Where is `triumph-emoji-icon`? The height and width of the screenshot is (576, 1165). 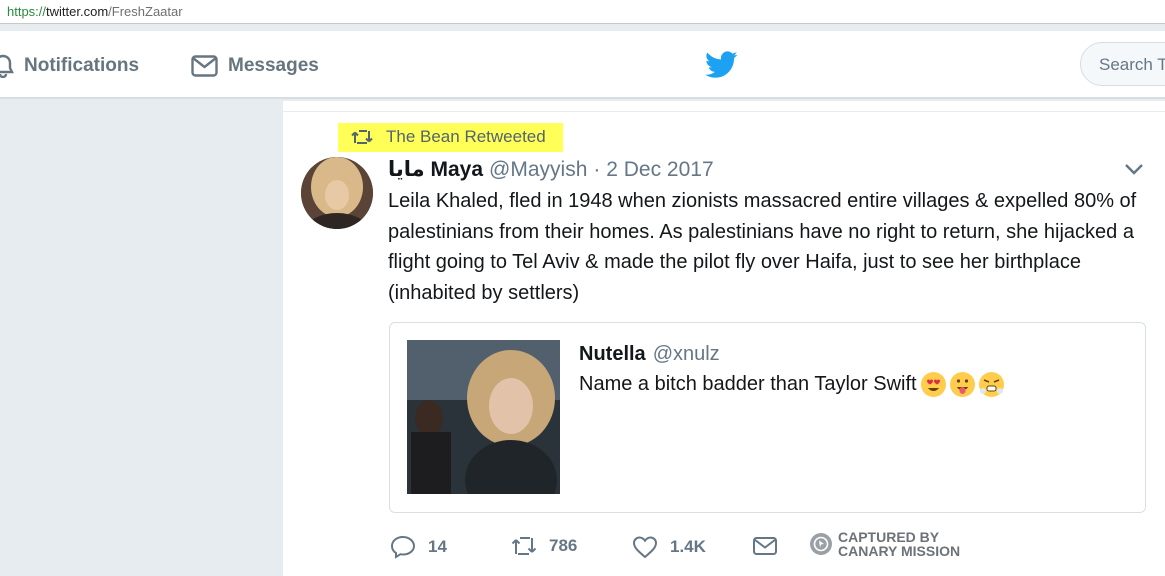
triumph-emoji-icon is located at coordinates (991, 384).